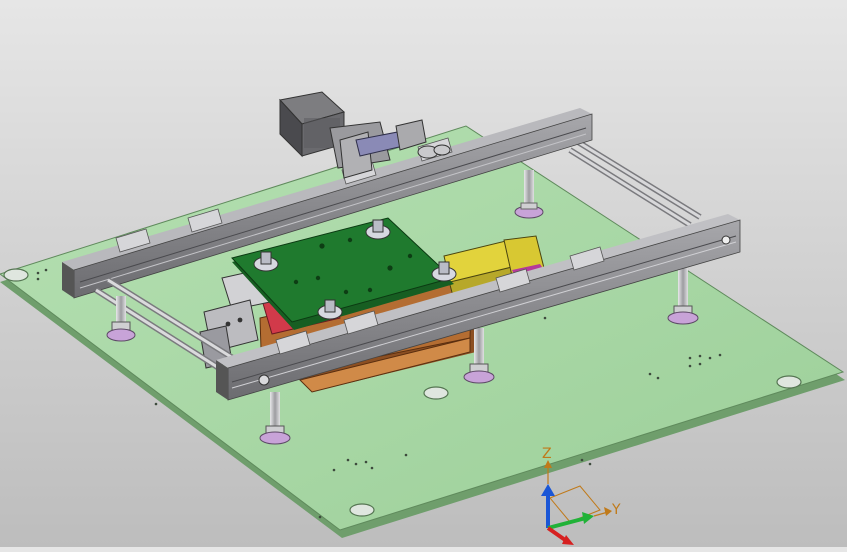 The height and width of the screenshot is (552, 847). What do you see at coordinates (547, 454) in the screenshot?
I see `z-axis-label: Z` at bounding box center [547, 454].